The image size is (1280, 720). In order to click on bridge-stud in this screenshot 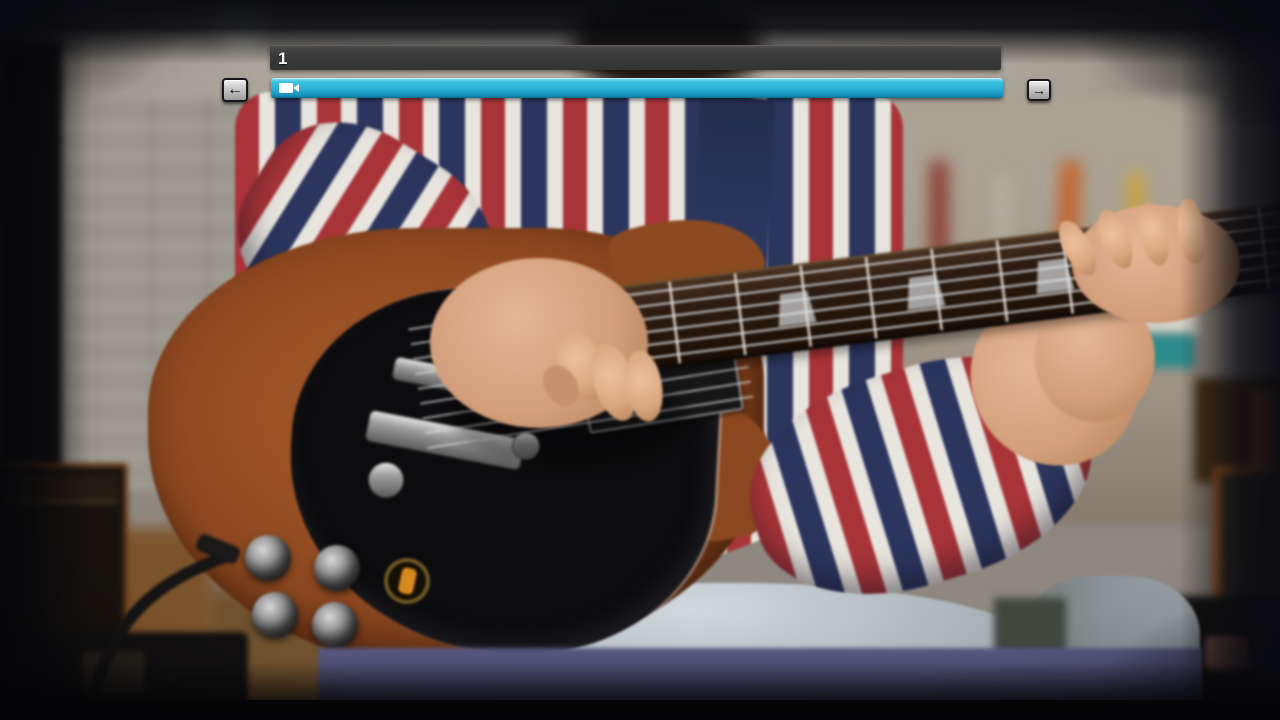, I will do `click(386, 480)`.